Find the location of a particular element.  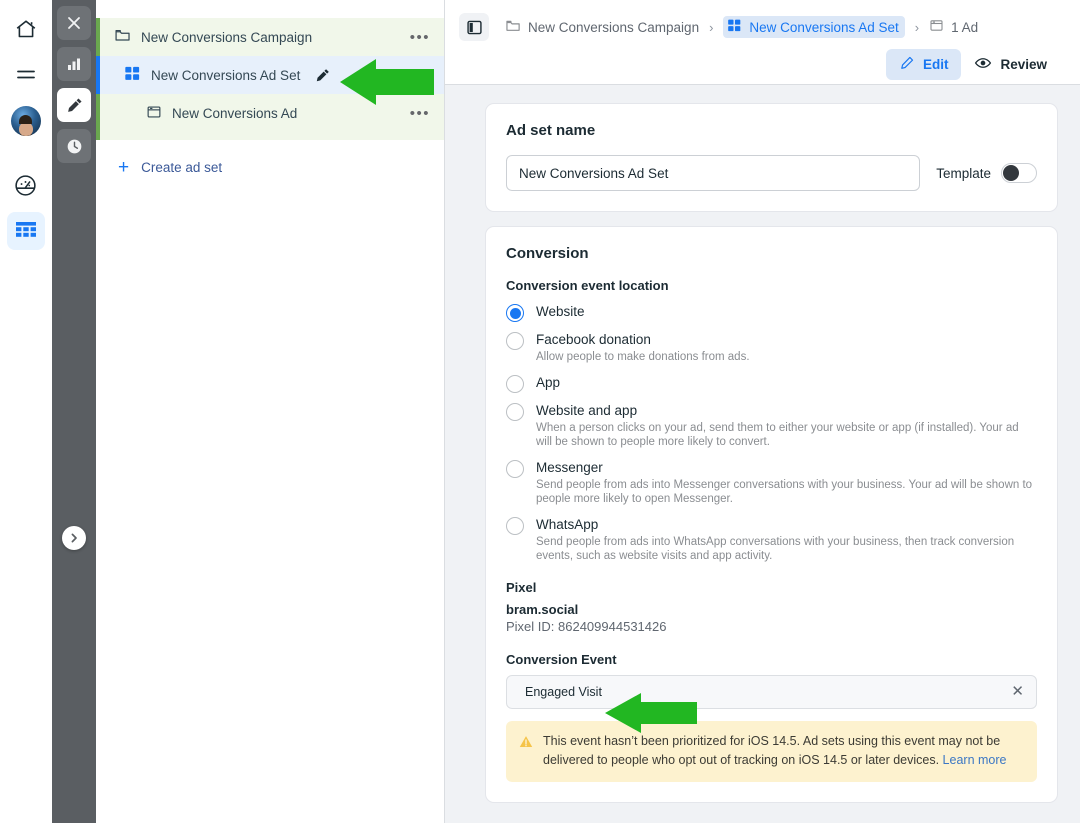

avatar is located at coordinates (26, 121).